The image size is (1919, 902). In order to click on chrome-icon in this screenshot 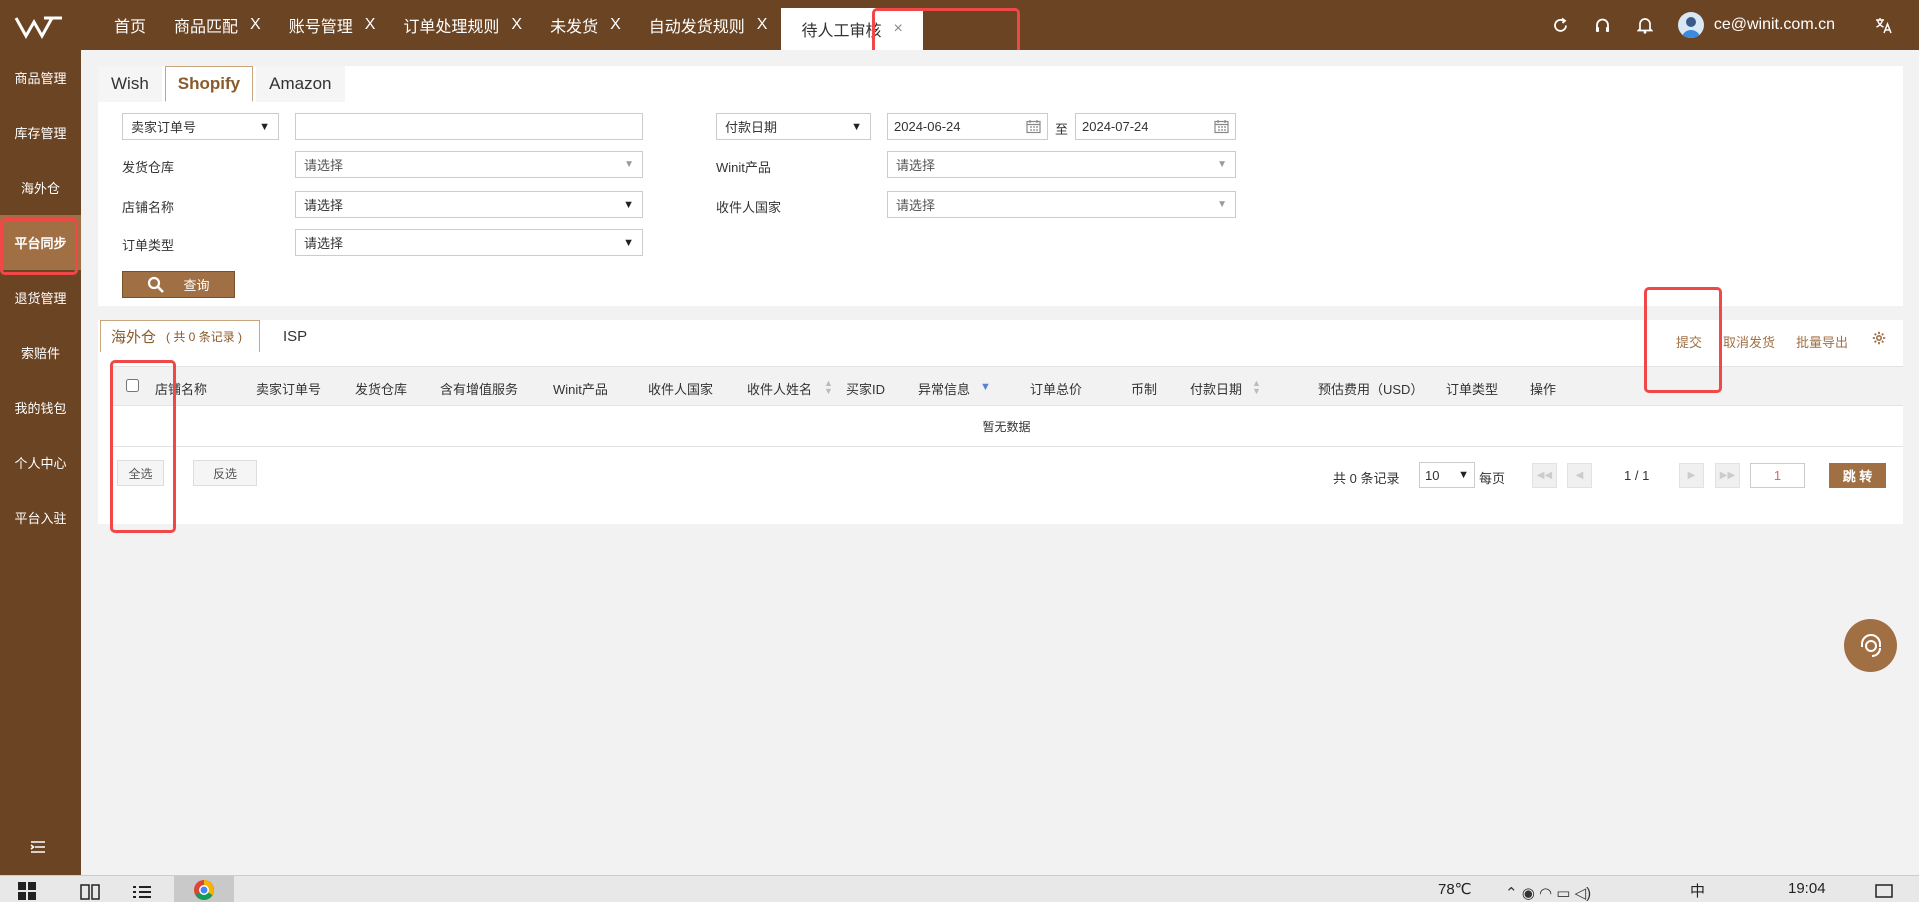, I will do `click(204, 889)`.